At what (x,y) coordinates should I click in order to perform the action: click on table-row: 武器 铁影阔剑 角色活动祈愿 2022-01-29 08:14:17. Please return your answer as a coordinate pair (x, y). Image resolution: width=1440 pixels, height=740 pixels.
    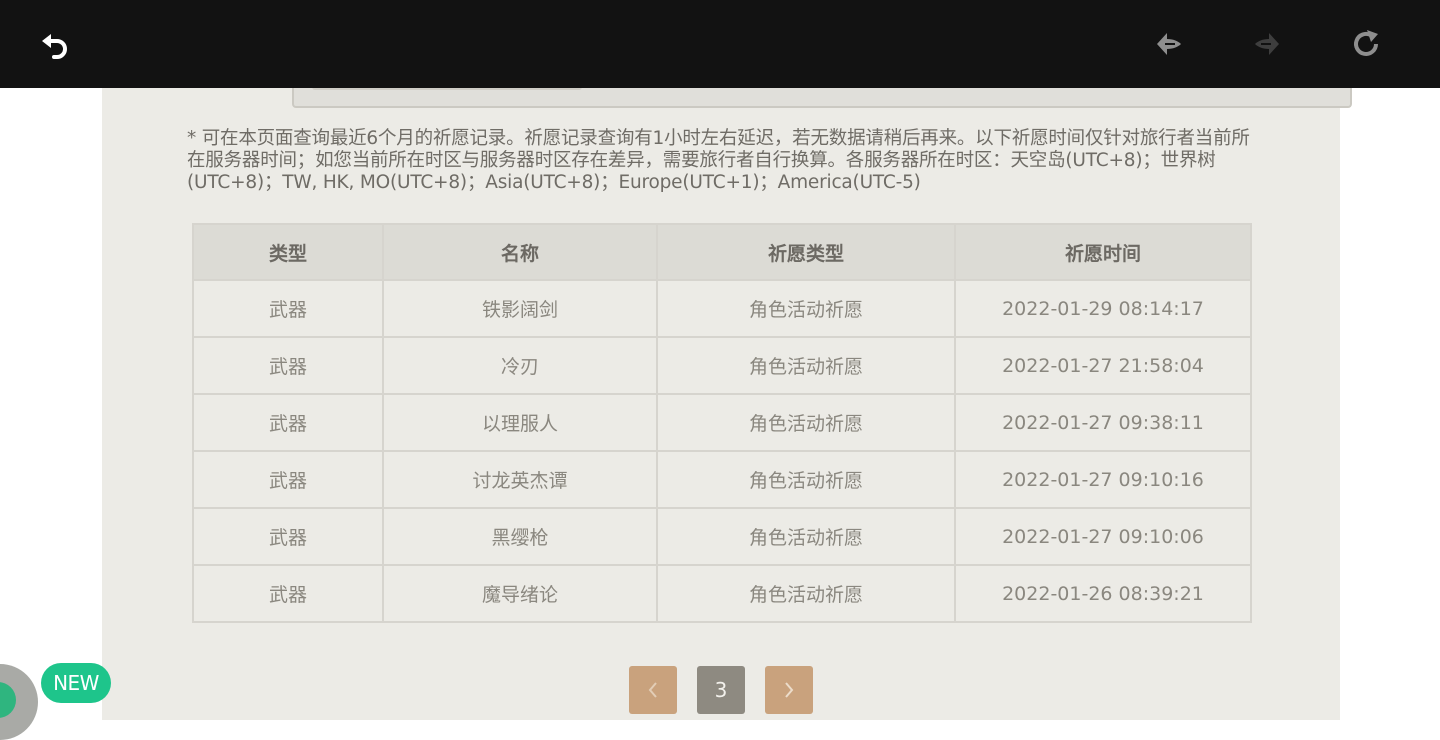
    Looking at the image, I should click on (722, 308).